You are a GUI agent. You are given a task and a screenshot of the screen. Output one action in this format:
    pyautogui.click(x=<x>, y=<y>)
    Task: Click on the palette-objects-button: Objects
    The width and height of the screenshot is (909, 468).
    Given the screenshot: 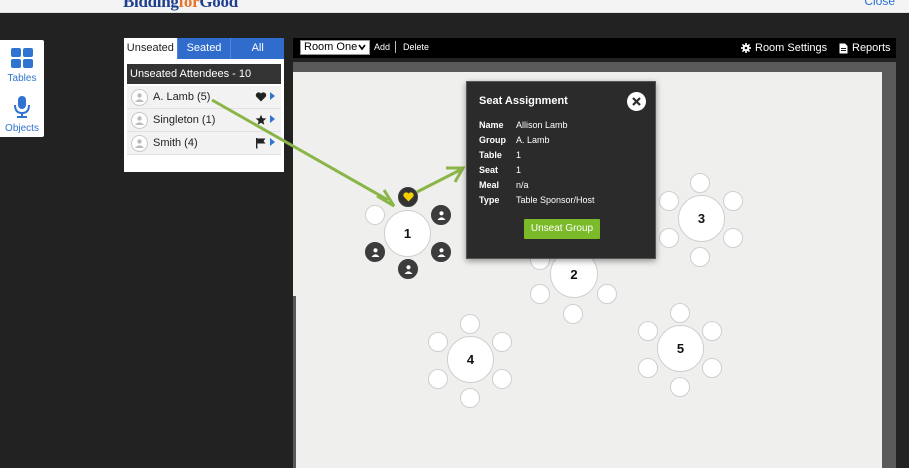 What is the action you would take?
    pyautogui.click(x=22, y=114)
    